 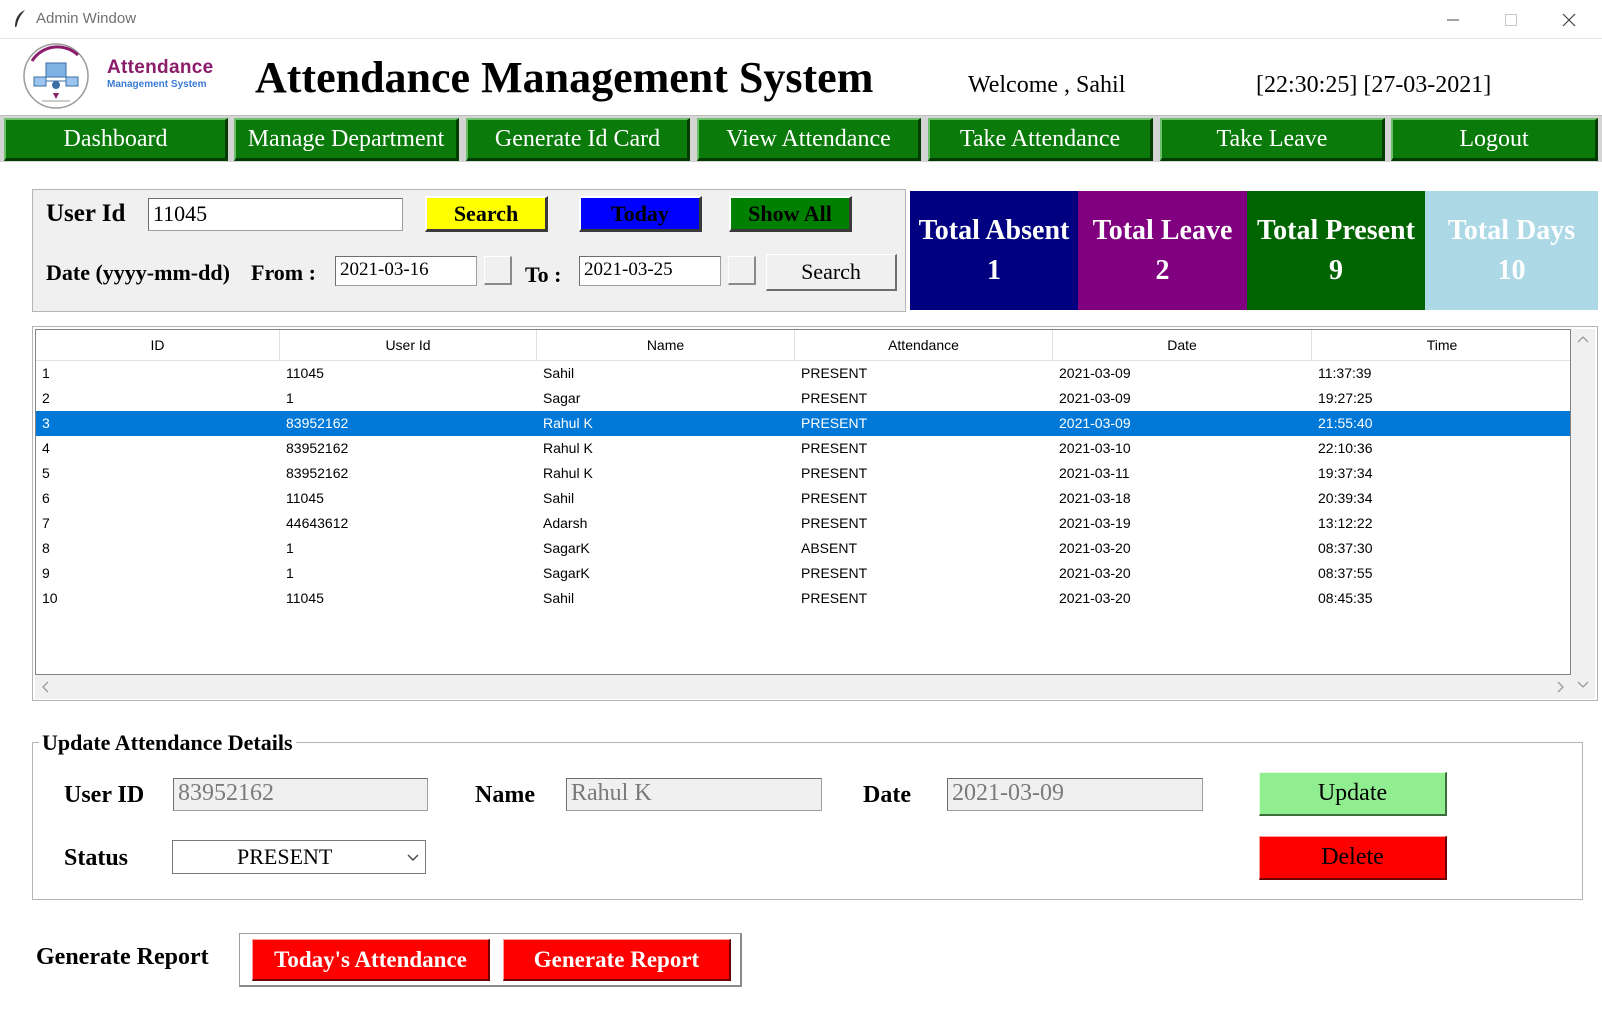 What do you see at coordinates (803, 687) in the screenshot?
I see `horizontal-scrollbar` at bounding box center [803, 687].